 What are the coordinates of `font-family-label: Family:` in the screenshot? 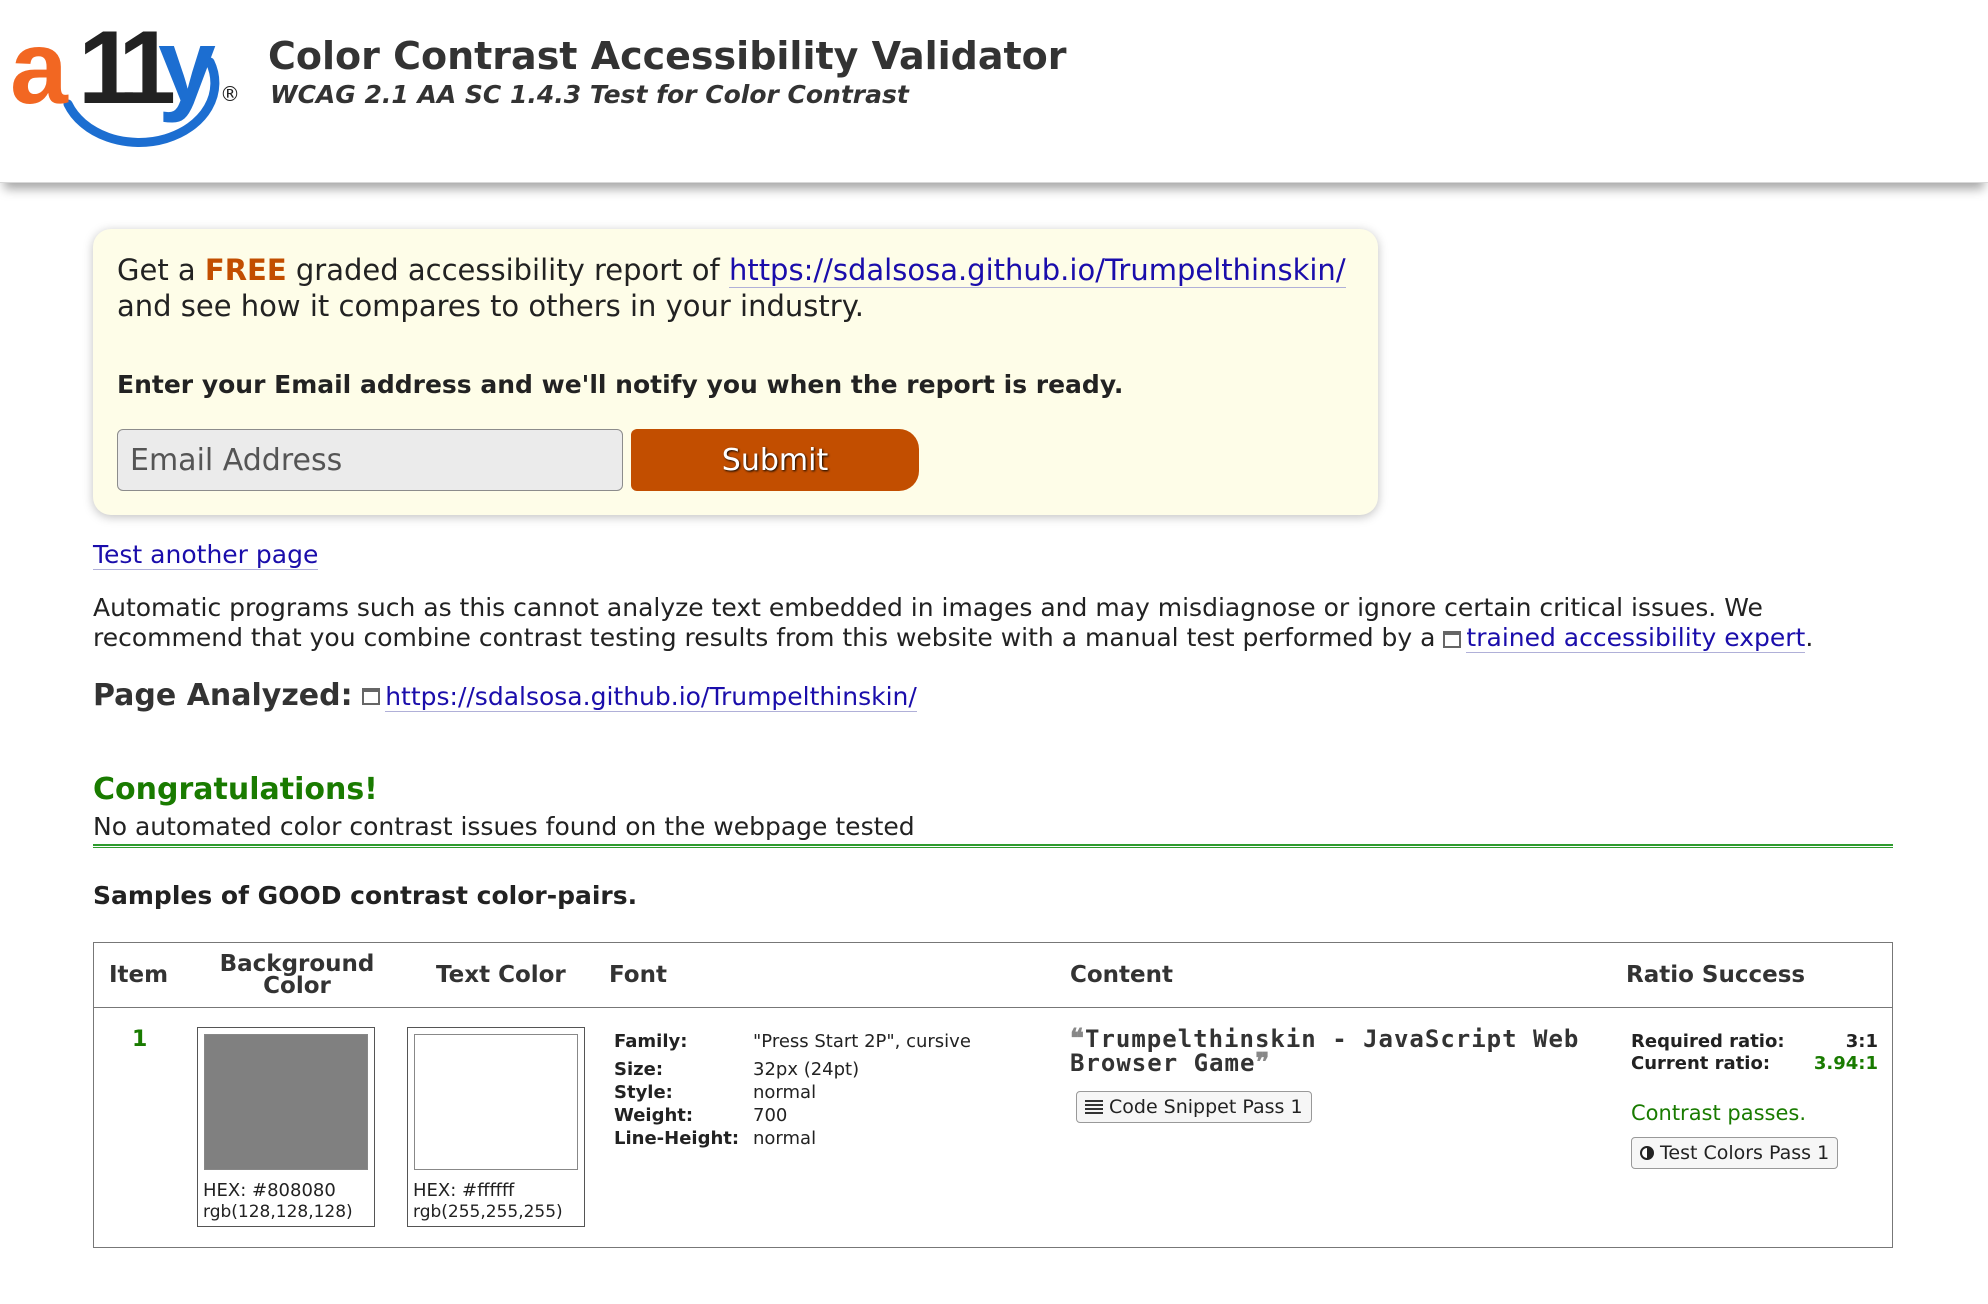 It's located at (651, 1041).